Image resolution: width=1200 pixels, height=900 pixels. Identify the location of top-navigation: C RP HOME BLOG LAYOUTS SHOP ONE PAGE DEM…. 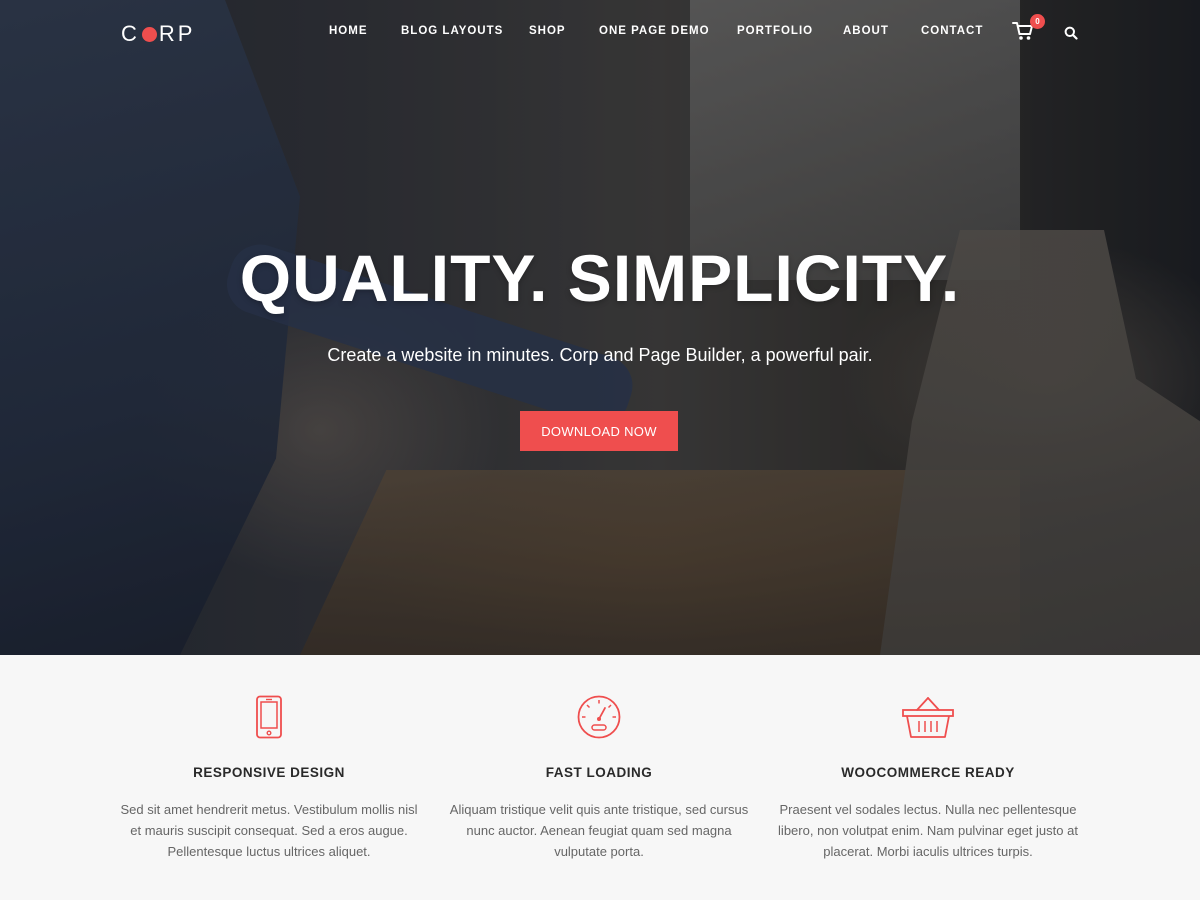
(600, 31).